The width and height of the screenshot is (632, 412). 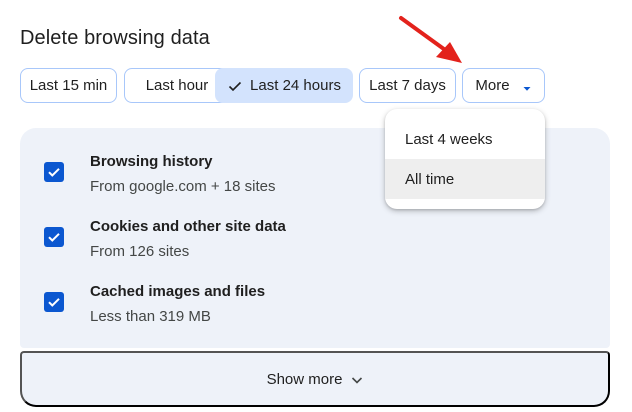 What do you see at coordinates (295, 85) in the screenshot?
I see `chip-label: Last 24 hours` at bounding box center [295, 85].